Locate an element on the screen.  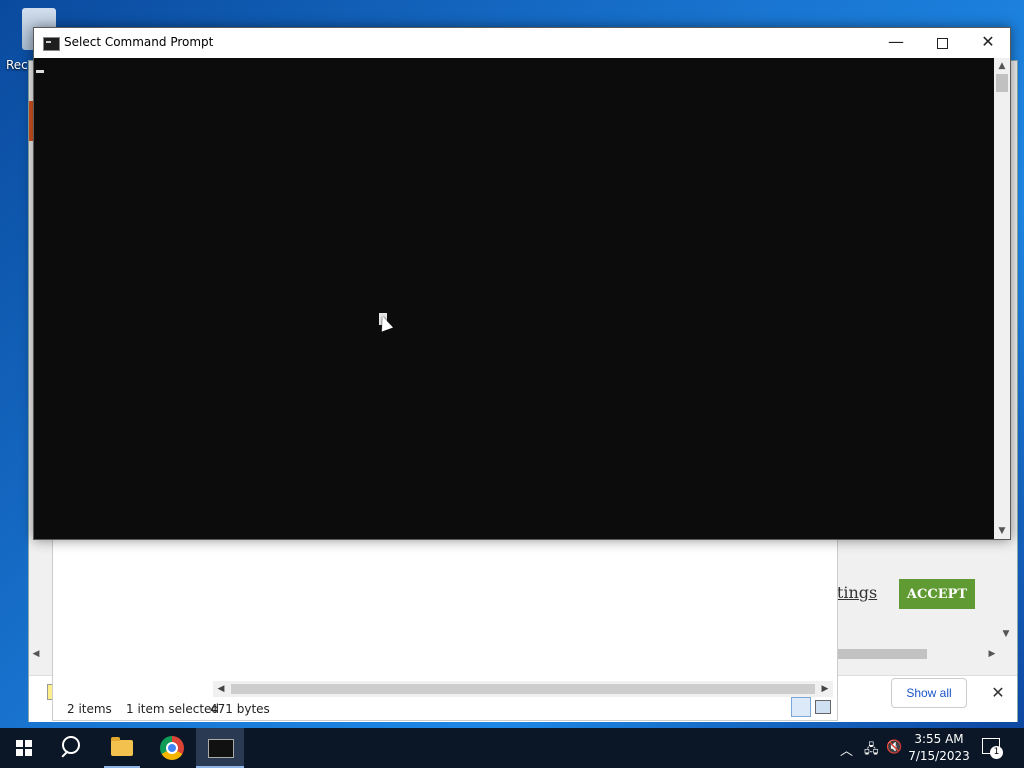
clock-date: 7/15/2023 is located at coordinates (939, 756).